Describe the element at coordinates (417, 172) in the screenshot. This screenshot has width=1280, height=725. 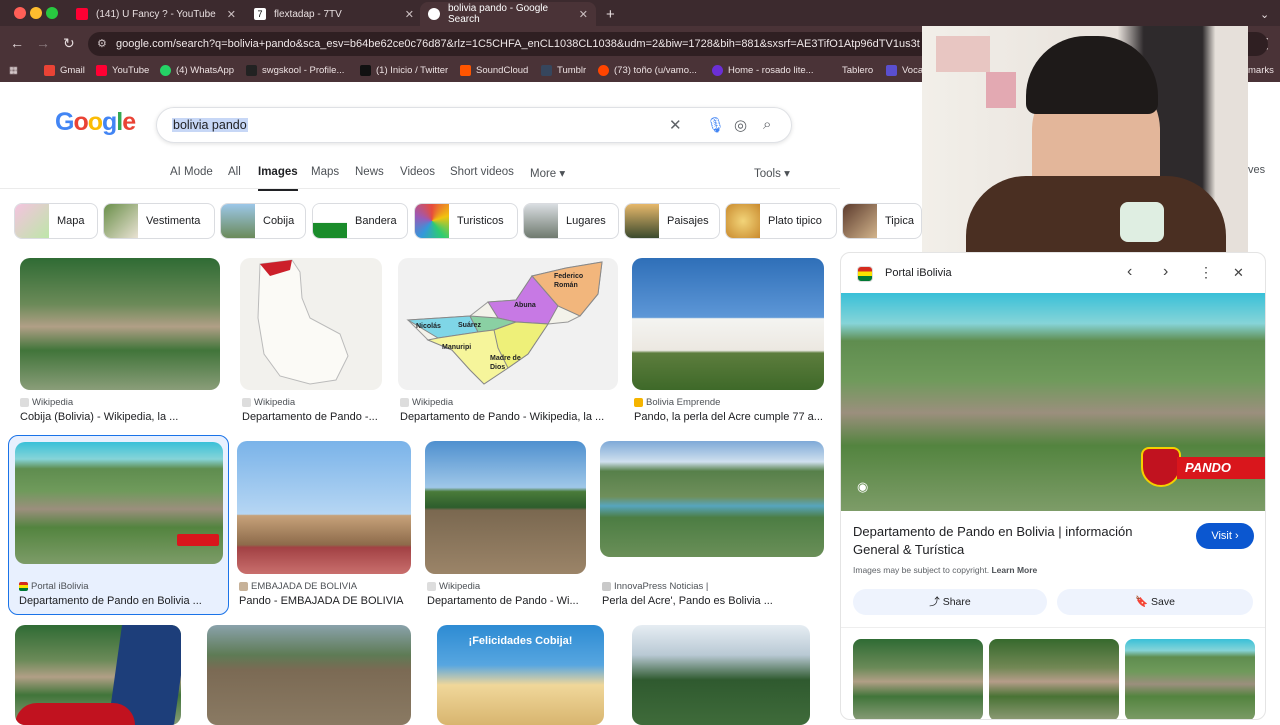
I see `tab-videos: Videos` at that location.